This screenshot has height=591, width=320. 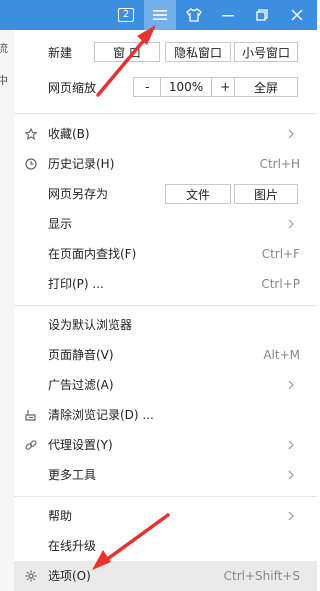 I want to click on new-window-button: 窗 口, so click(x=127, y=52).